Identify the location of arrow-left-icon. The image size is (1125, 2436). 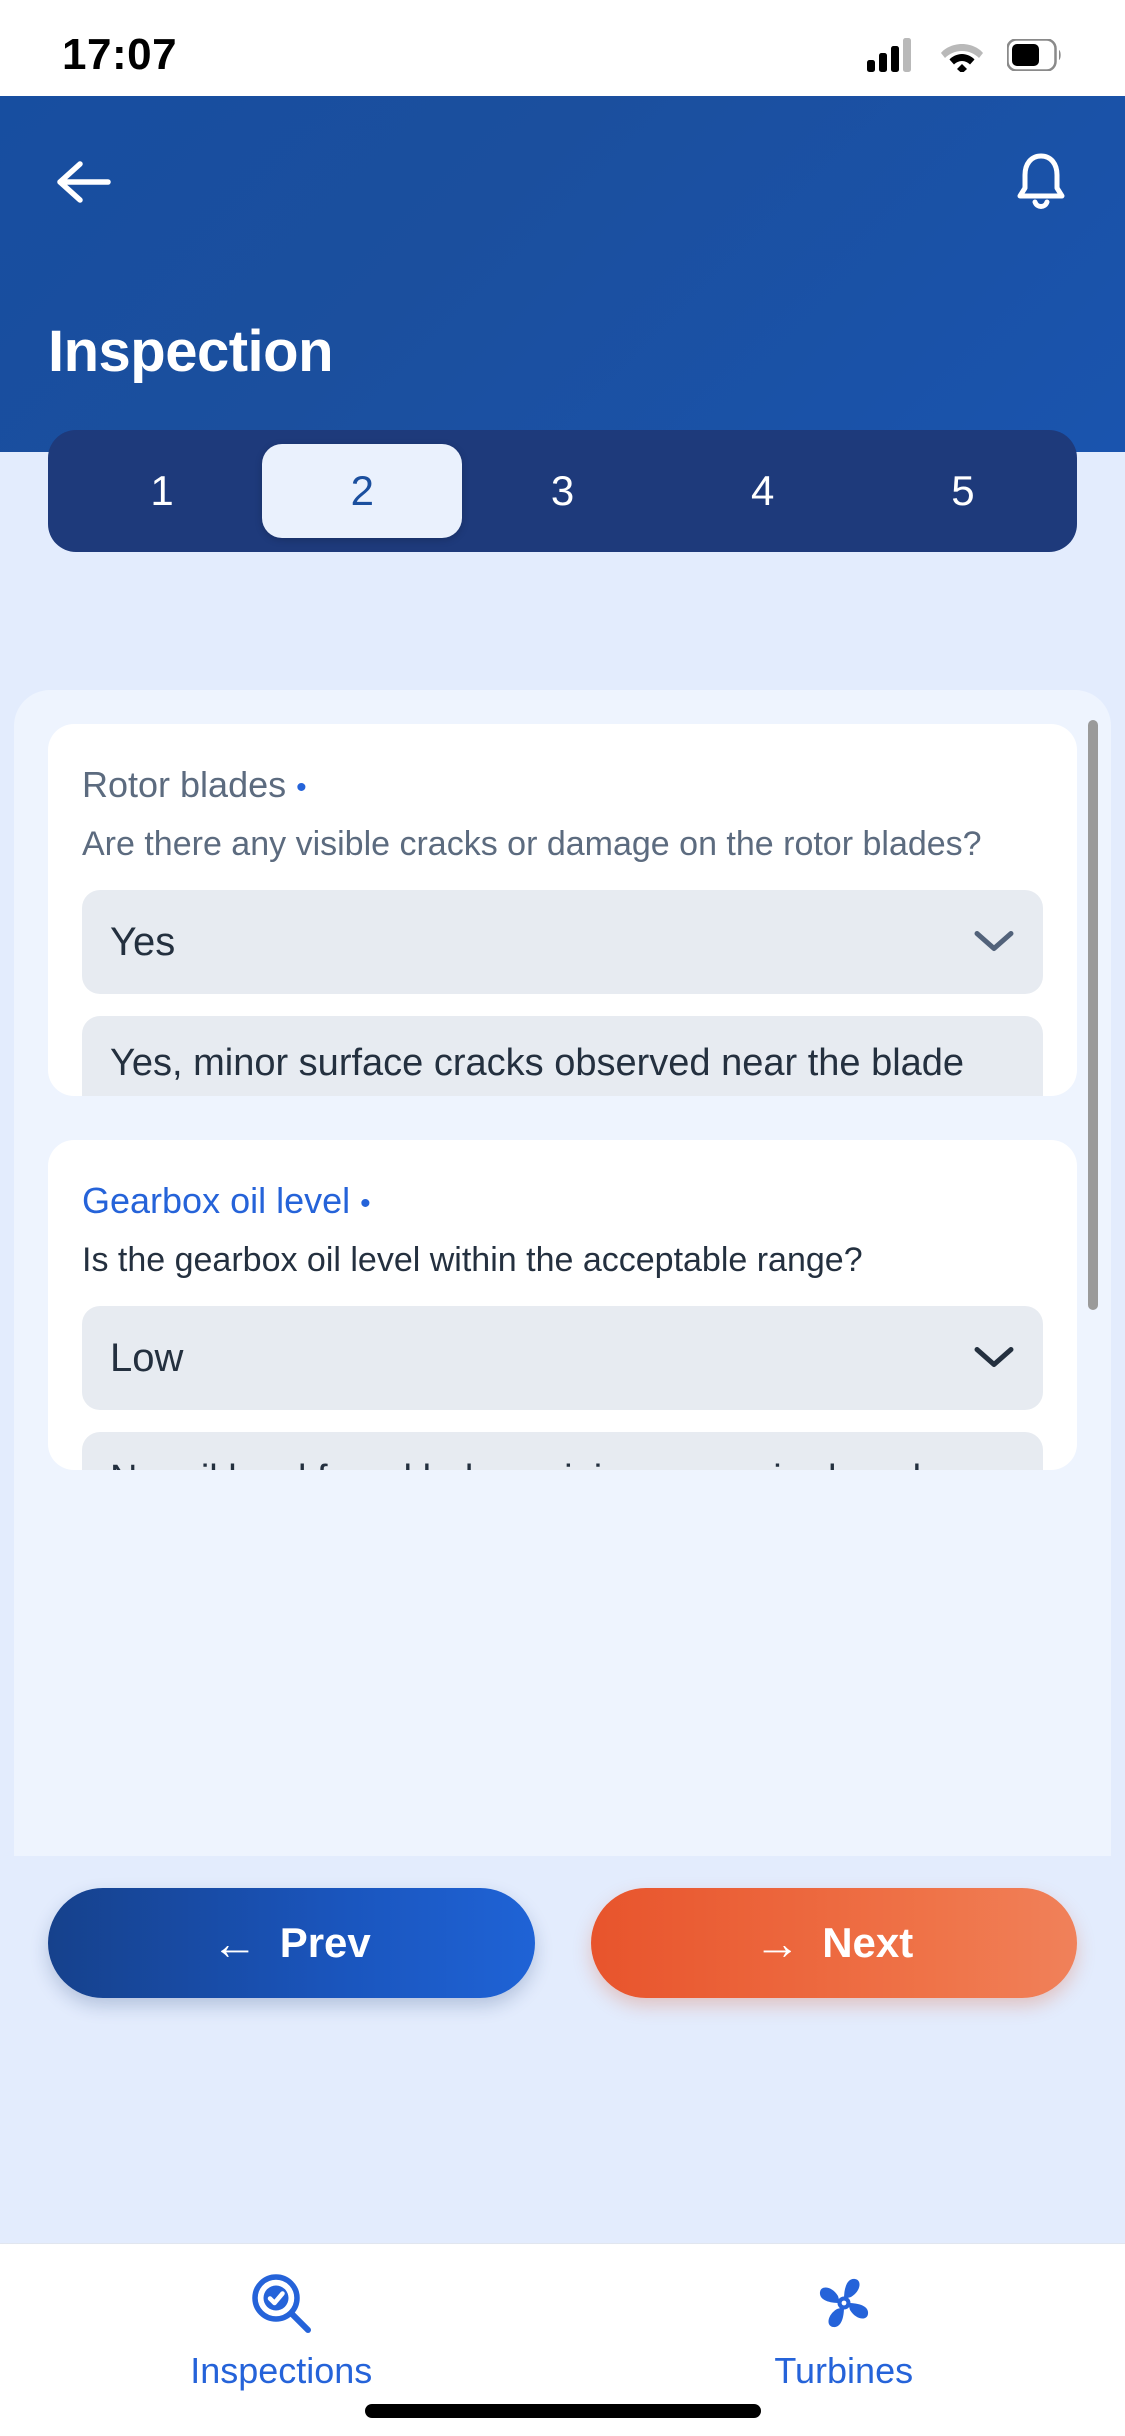
(84, 182).